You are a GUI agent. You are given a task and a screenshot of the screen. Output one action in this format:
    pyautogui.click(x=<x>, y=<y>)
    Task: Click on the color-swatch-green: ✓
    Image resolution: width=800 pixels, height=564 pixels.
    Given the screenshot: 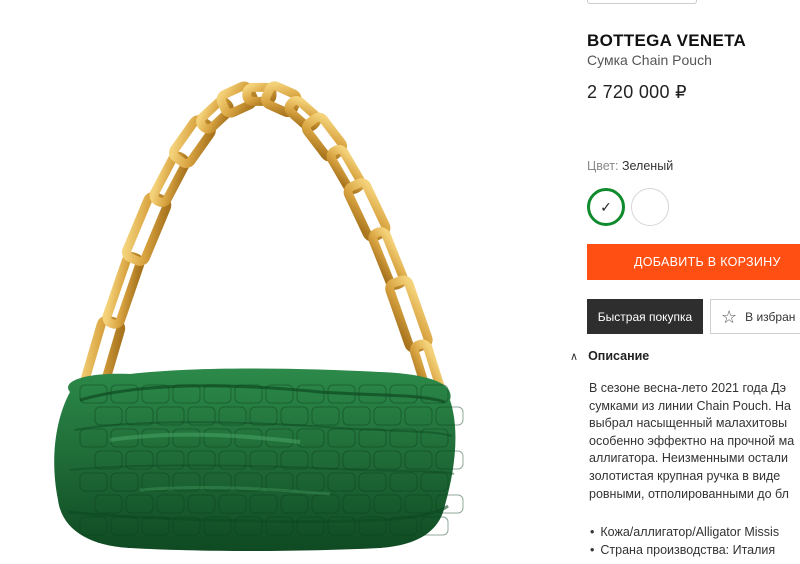 What is the action you would take?
    pyautogui.click(x=606, y=207)
    